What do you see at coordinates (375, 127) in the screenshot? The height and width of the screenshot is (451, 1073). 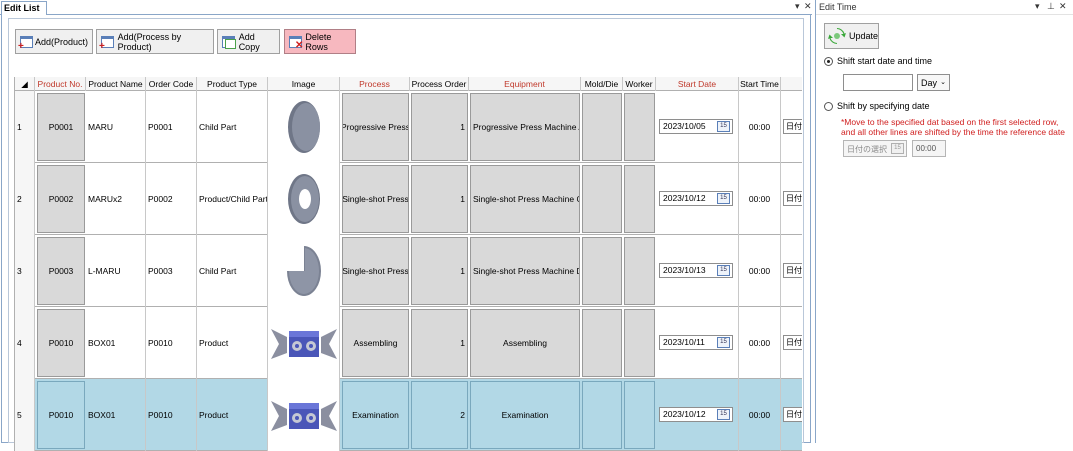 I see `process-cell: Progressive Press` at bounding box center [375, 127].